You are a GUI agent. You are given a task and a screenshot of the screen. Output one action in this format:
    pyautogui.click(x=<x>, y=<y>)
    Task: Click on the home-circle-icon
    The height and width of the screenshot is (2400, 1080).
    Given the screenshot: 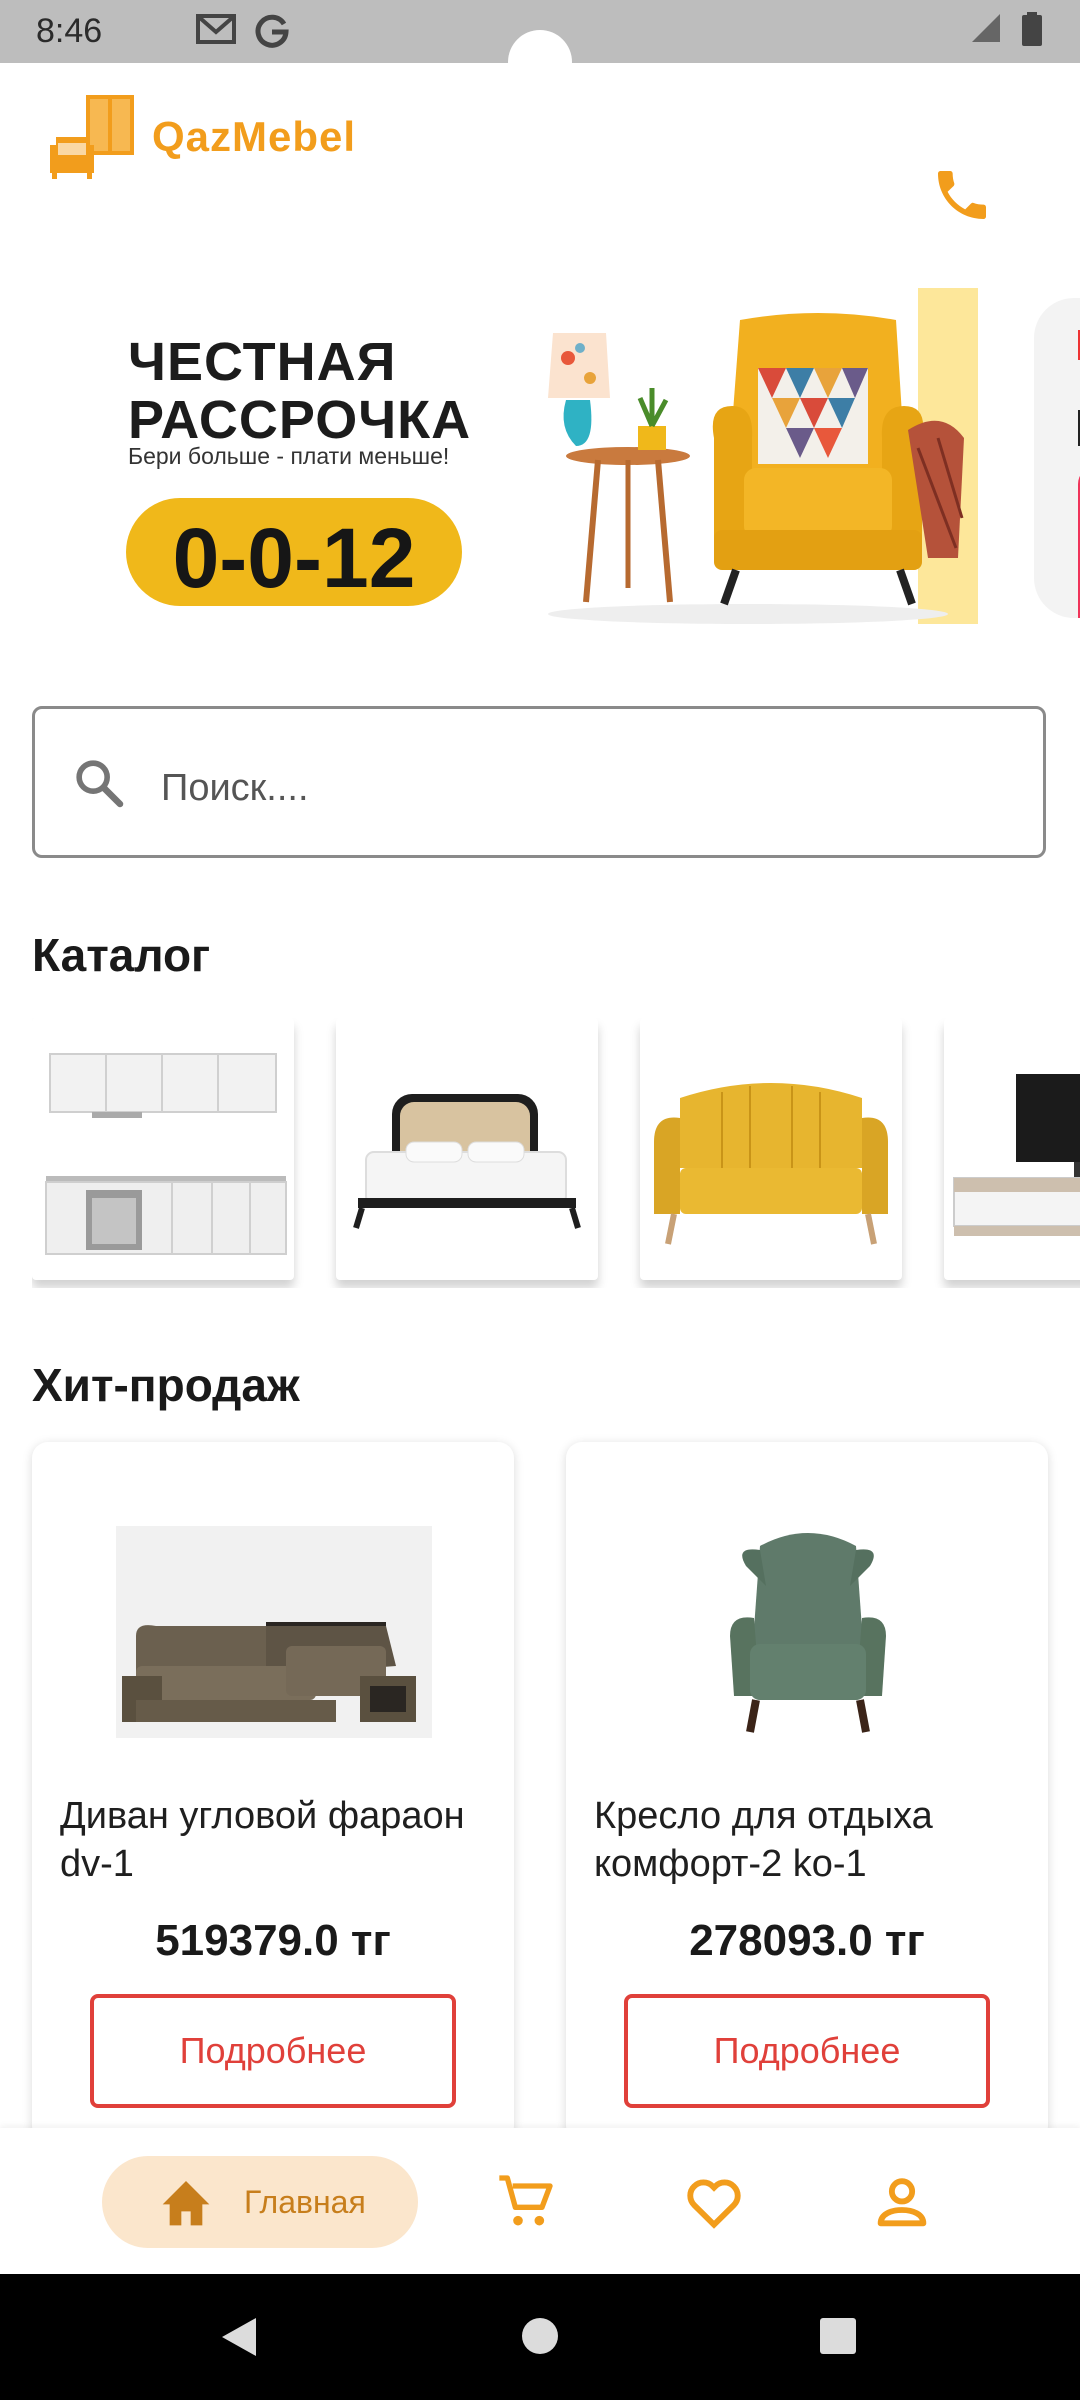 What is the action you would take?
    pyautogui.click(x=540, y=2336)
    